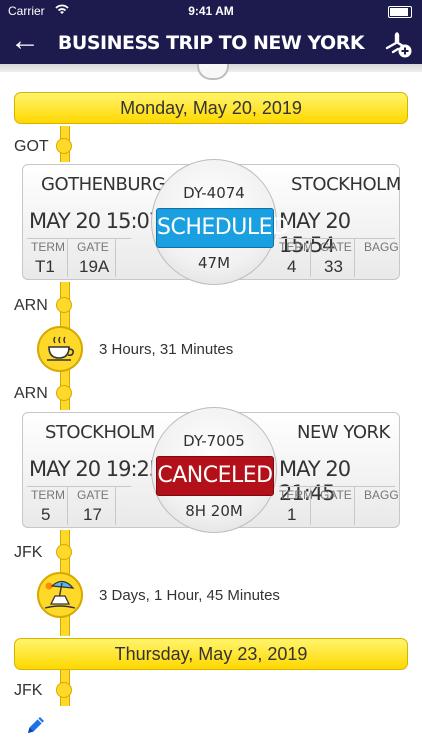 The width and height of the screenshot is (422, 750). I want to click on date-header-start: Monday, May 20, 2019, so click(211, 108).